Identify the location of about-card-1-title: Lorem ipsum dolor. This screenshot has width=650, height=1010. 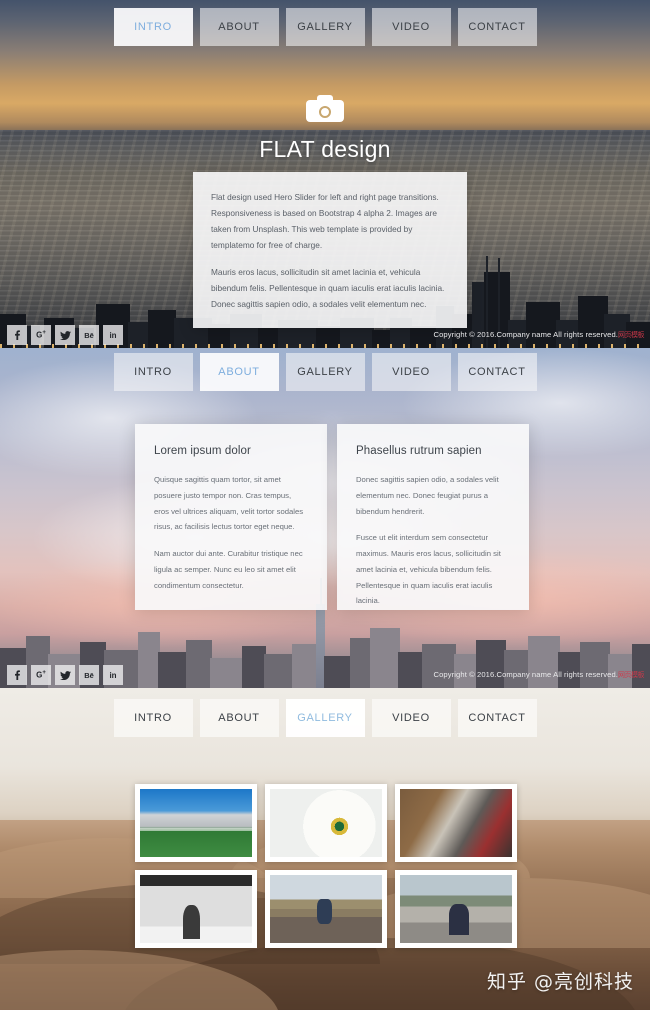
(202, 451).